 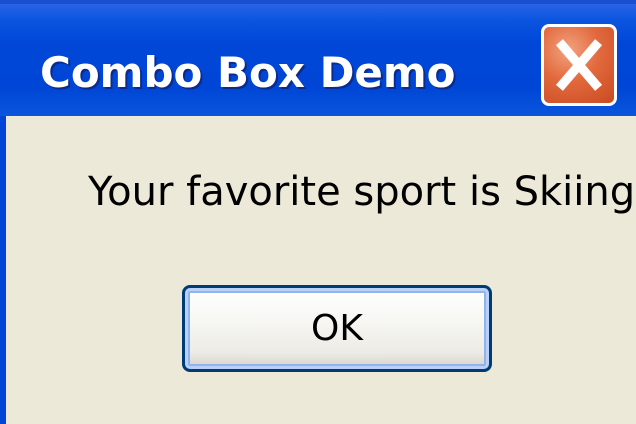 I want to click on close-button, so click(x=579, y=65).